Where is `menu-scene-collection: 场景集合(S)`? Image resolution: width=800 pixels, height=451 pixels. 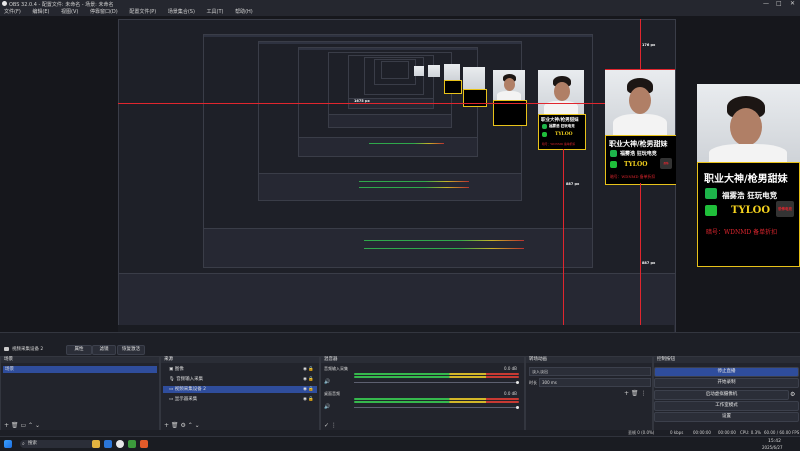
menu-scene-collection: 场景集合(S) is located at coordinates (181, 12).